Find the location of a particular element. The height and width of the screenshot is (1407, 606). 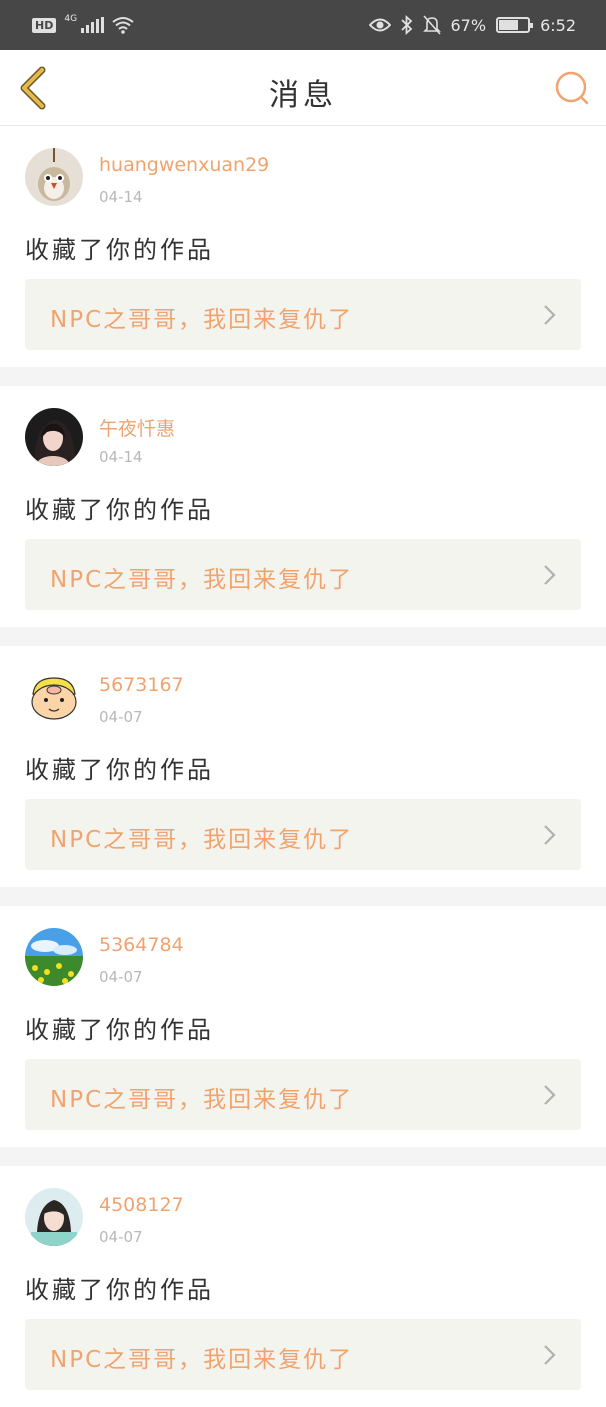

portrait-avatar is located at coordinates (54, 437).